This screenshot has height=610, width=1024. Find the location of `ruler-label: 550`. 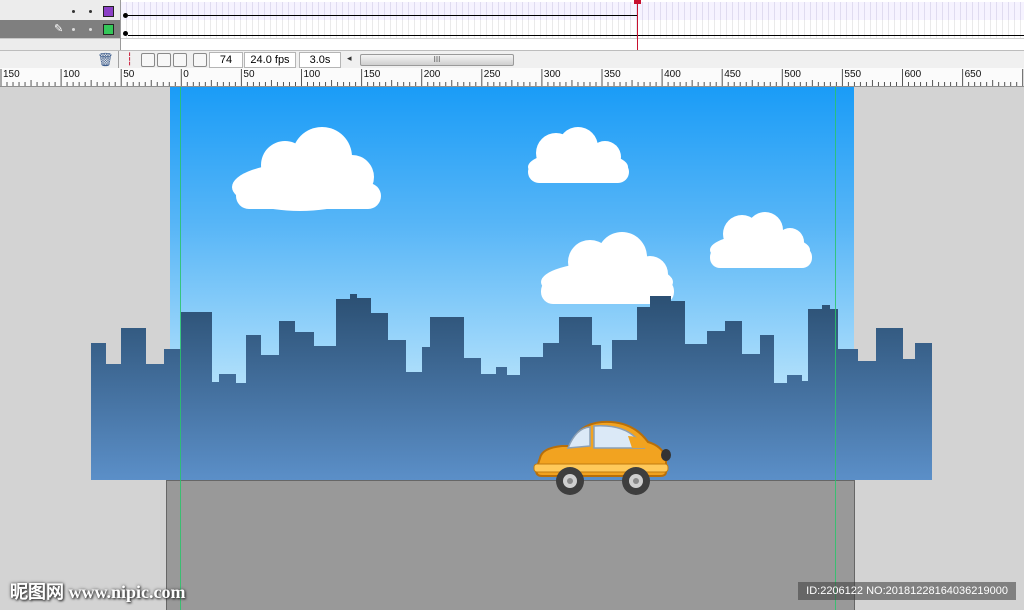

ruler-label: 550 is located at coordinates (853, 74).